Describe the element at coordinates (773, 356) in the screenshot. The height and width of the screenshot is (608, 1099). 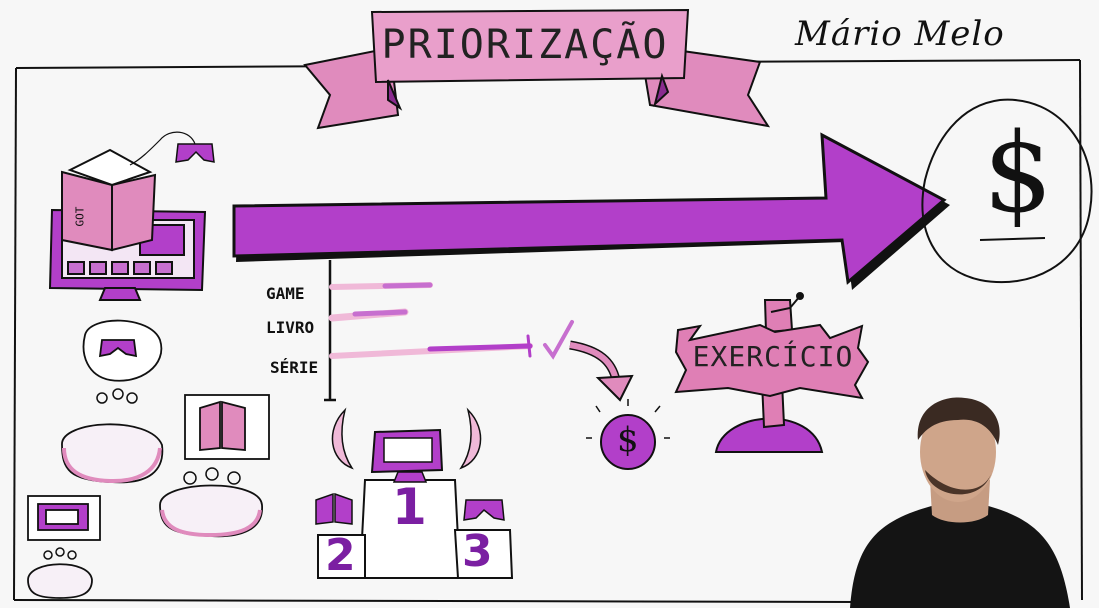
I see `exercise-sign: EXERCÍCIO` at that location.